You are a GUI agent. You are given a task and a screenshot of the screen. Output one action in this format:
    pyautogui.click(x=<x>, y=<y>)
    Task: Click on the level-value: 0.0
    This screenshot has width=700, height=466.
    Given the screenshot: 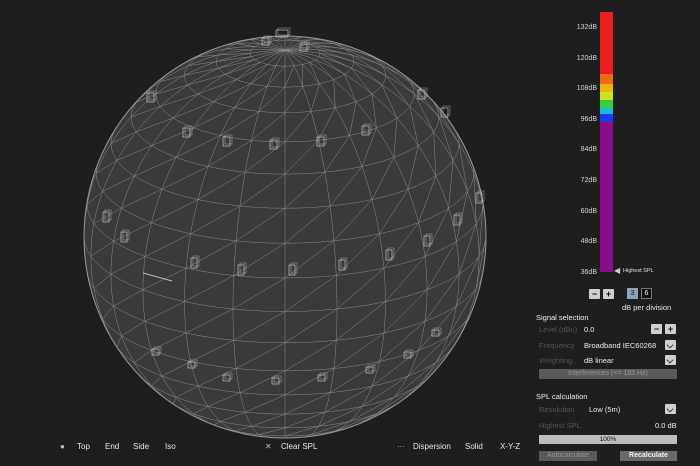 What is the action you would take?
    pyautogui.click(x=589, y=329)
    